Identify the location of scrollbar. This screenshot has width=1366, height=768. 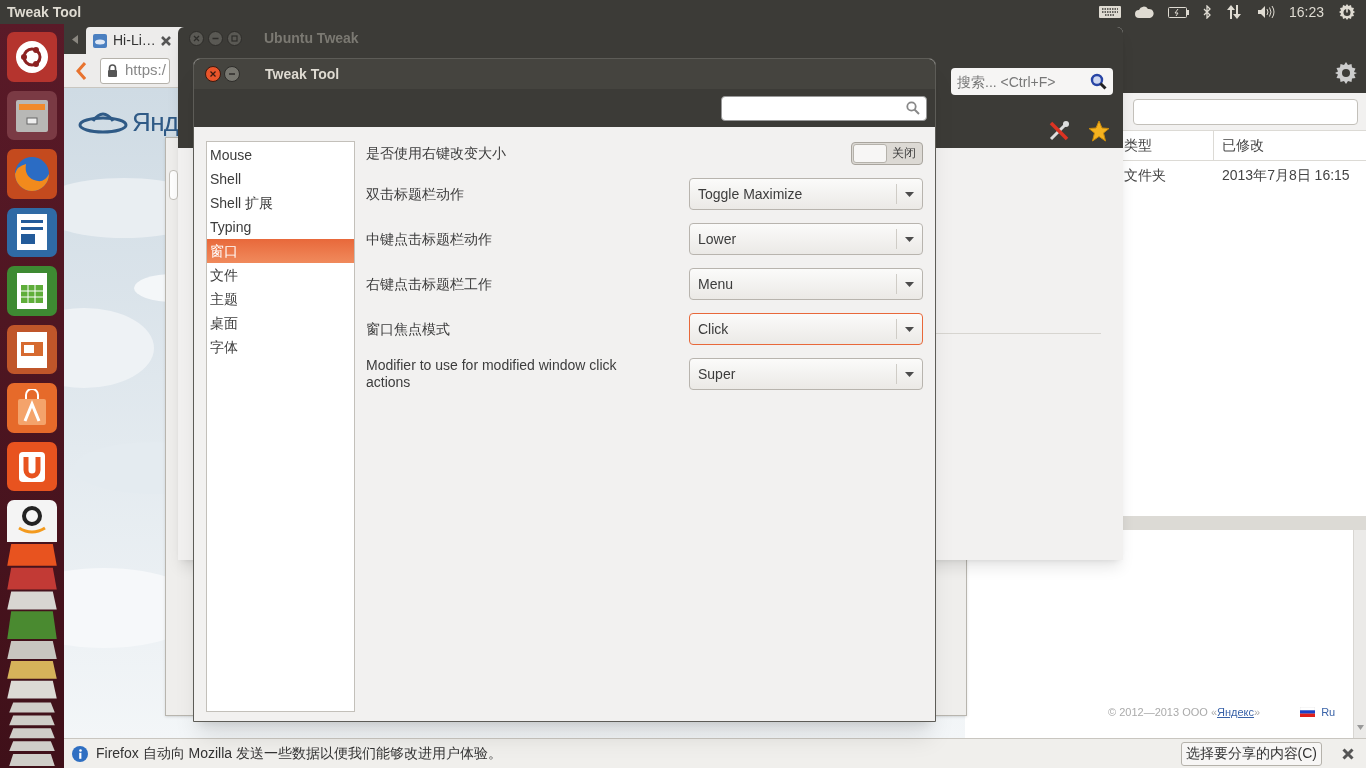
(1359, 634).